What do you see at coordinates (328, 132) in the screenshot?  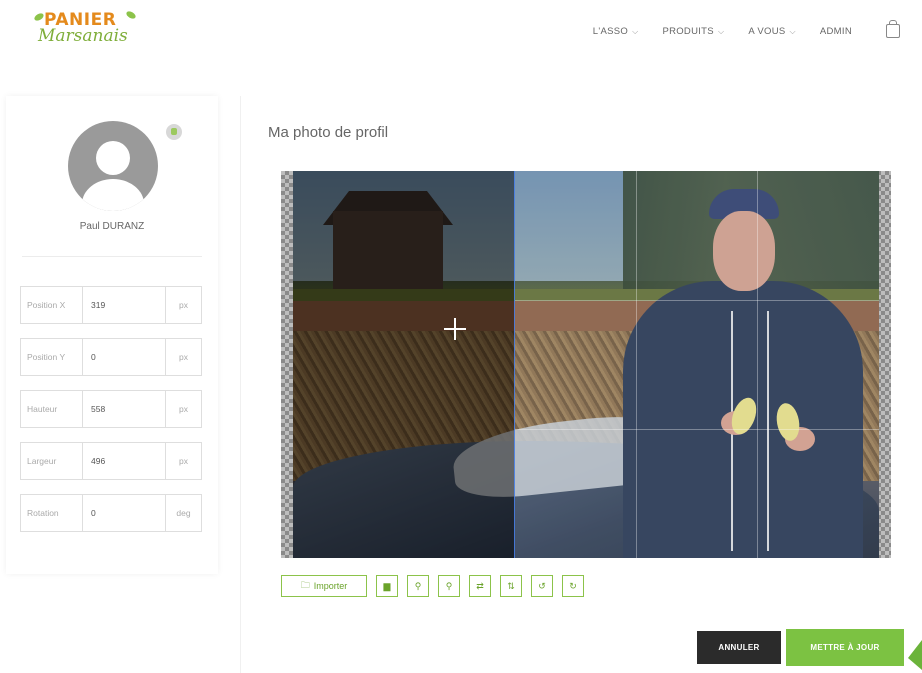 I see `page-title: Ma photo de profil` at bounding box center [328, 132].